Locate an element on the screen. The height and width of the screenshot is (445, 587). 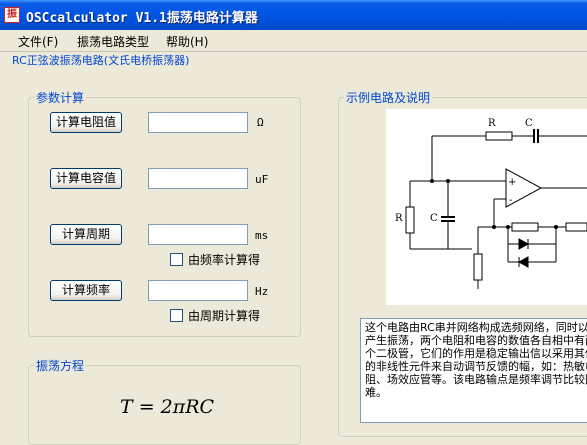
menu-circuit-type: 振荡电路类型 is located at coordinates (113, 41).